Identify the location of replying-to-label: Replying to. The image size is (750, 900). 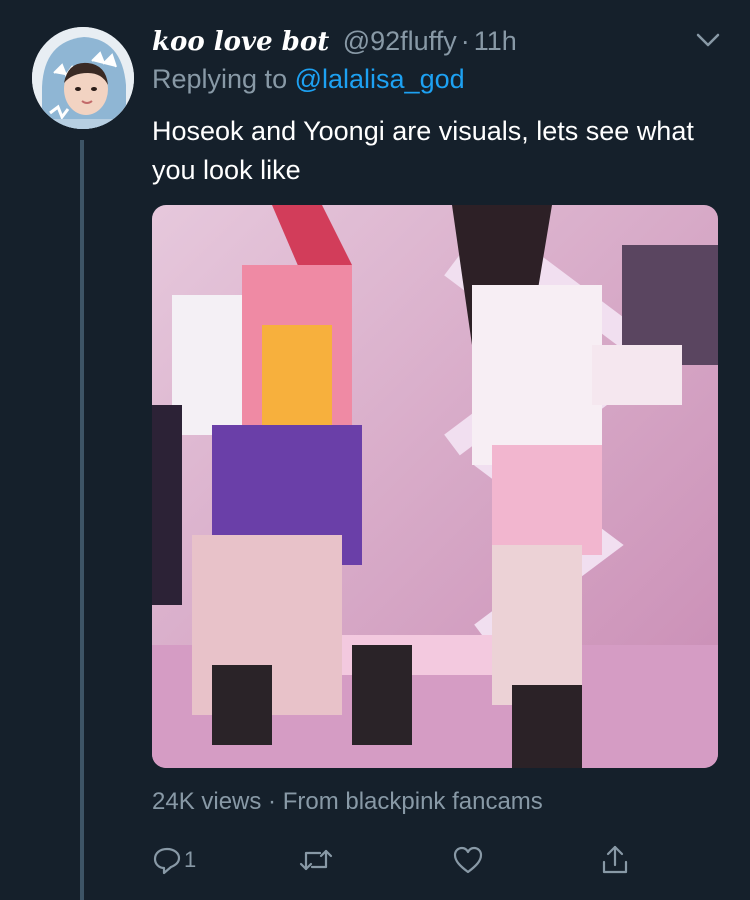
(220, 79).